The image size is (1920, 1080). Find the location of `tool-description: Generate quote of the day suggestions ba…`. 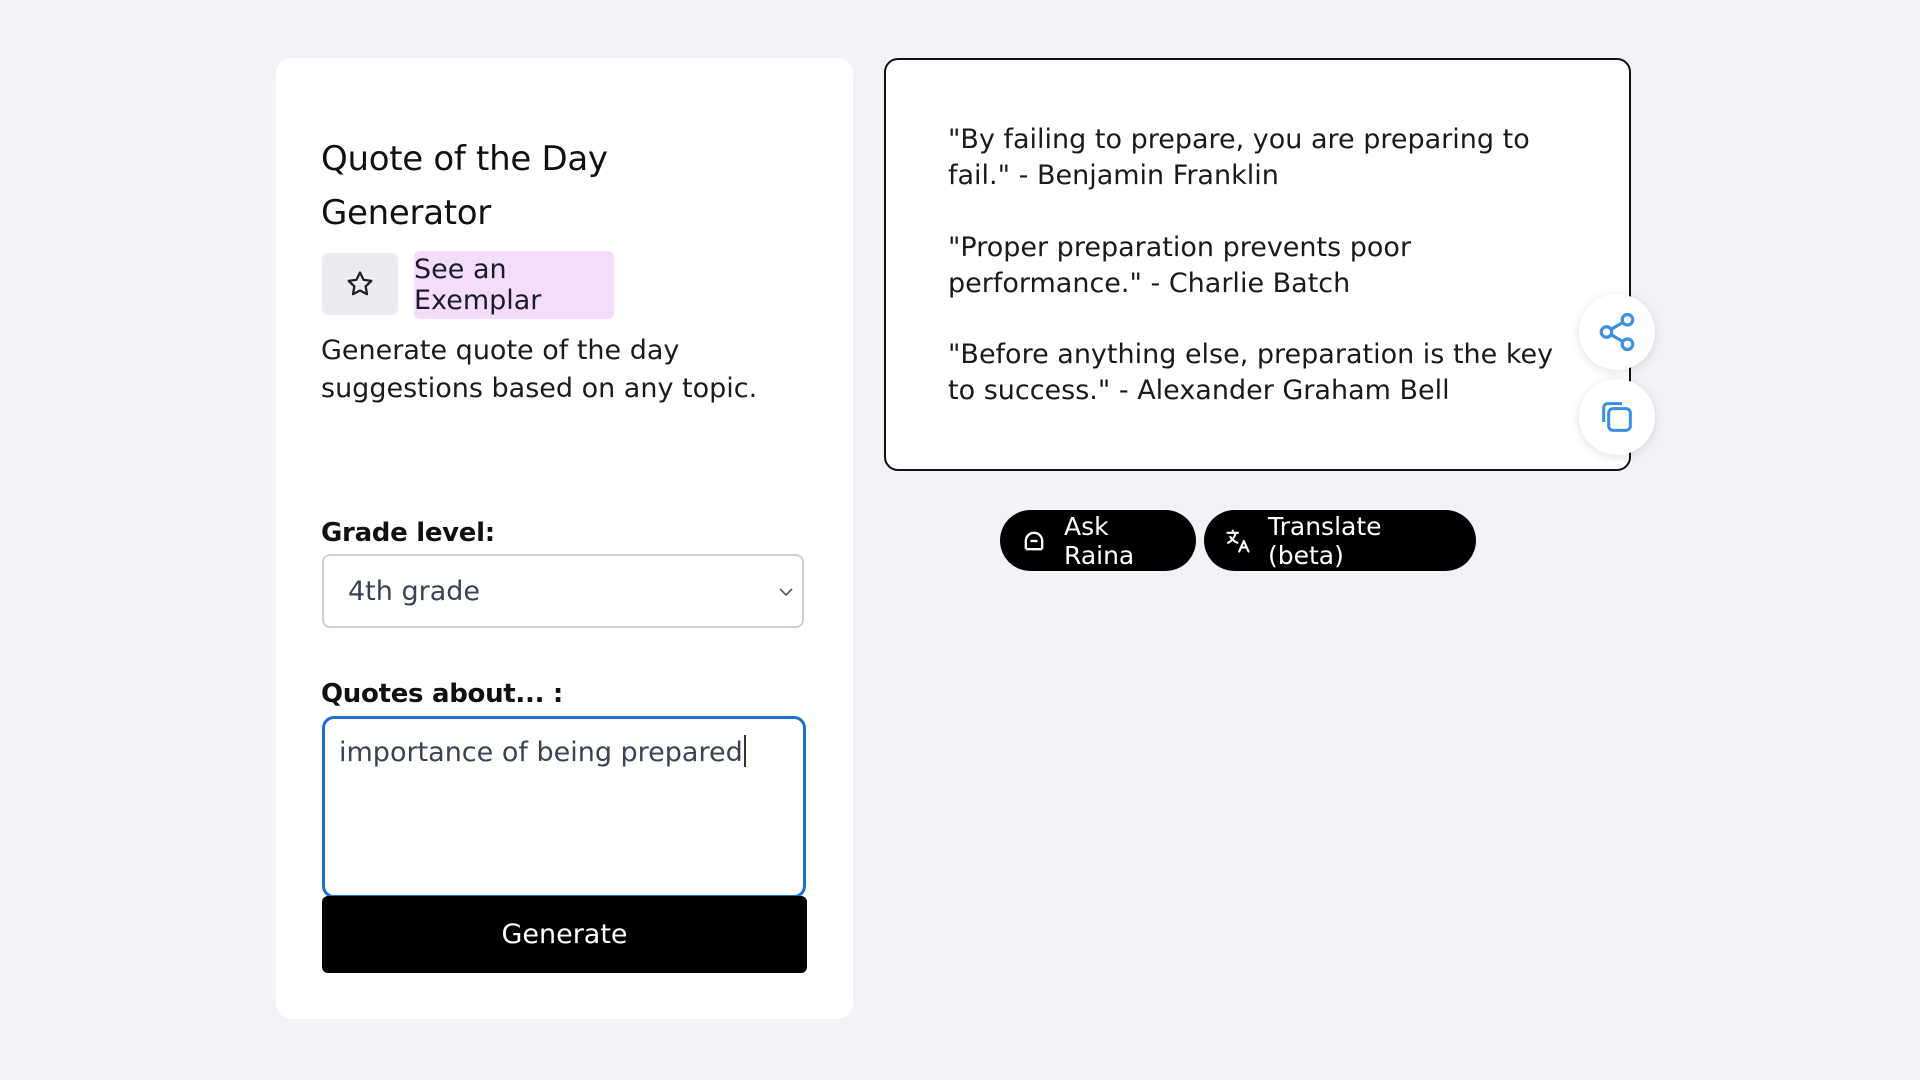

tool-description: Generate quote of the day suggestions ba… is located at coordinates (539, 369).